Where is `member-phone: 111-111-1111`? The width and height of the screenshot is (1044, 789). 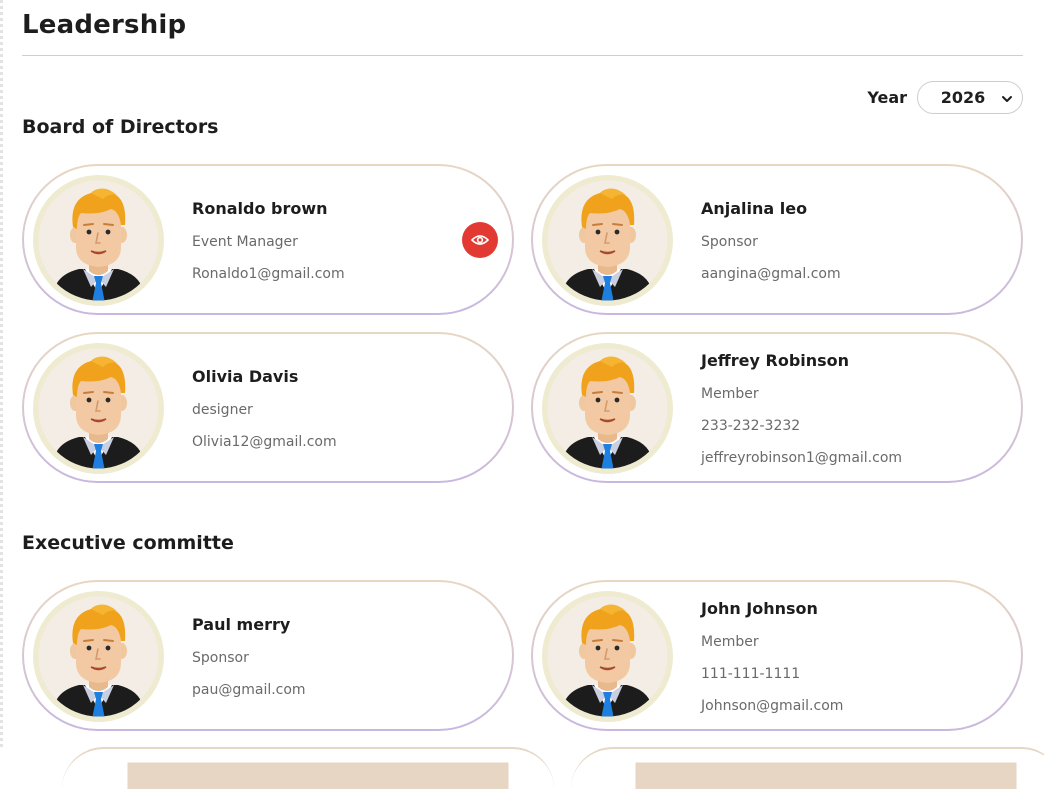 member-phone: 111-111-1111 is located at coordinates (751, 674).